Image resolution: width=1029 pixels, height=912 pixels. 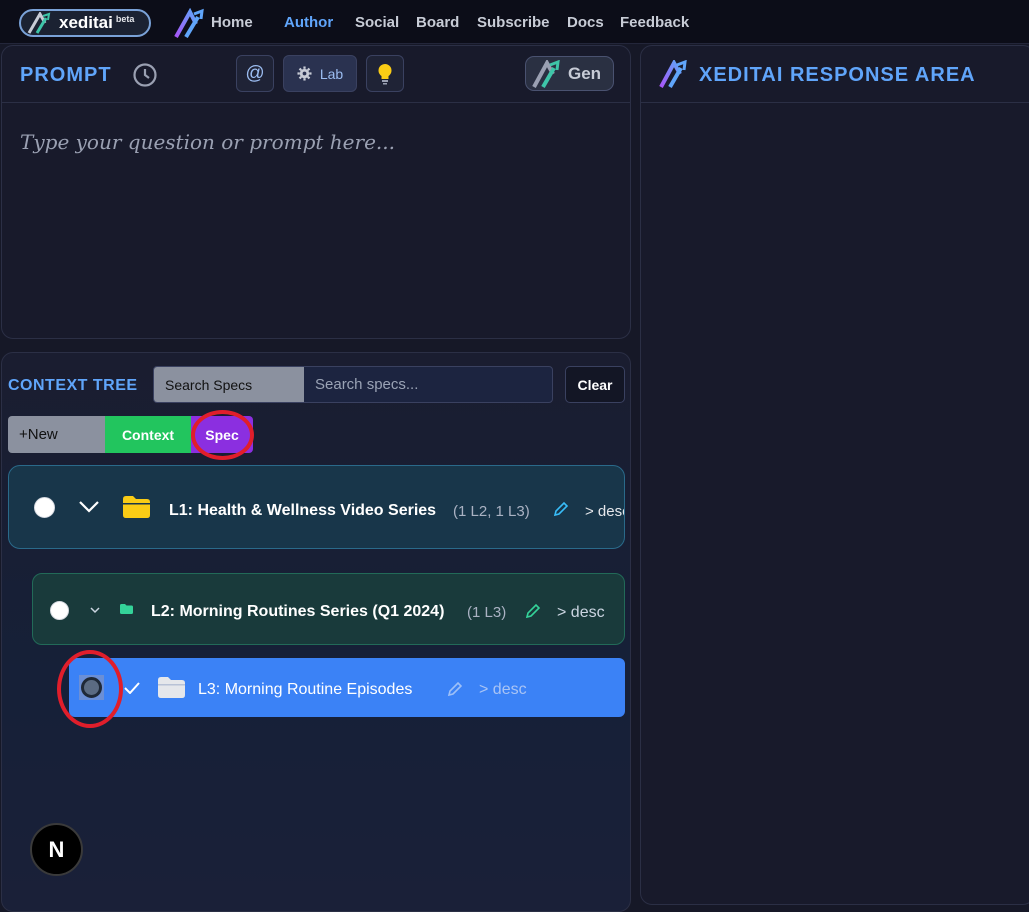 What do you see at coordinates (331, 73) in the screenshot?
I see `lab-label: Lab` at bounding box center [331, 73].